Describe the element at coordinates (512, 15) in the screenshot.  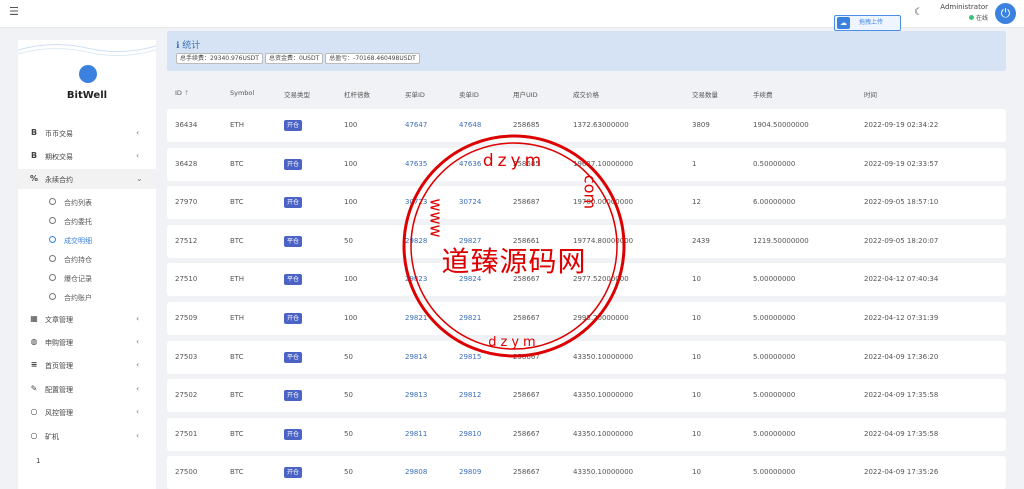
I see `top-navbar: ☰ ☁ 拖拽上传 ☾ Administrator 在线 ⏻` at that location.